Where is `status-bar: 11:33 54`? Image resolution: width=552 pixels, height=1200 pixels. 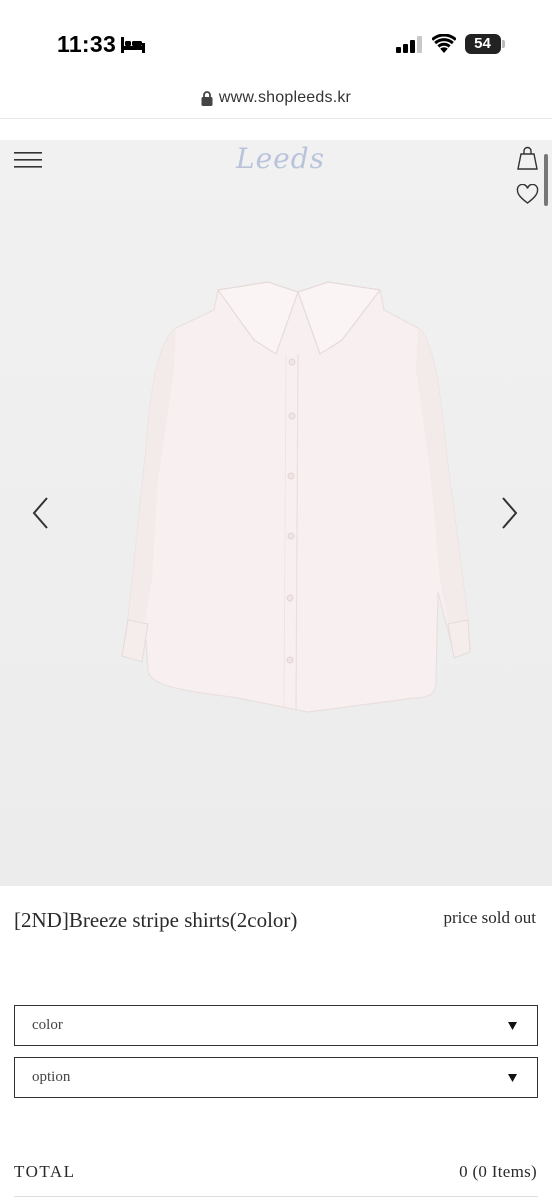 status-bar: 11:33 54 is located at coordinates (276, 44).